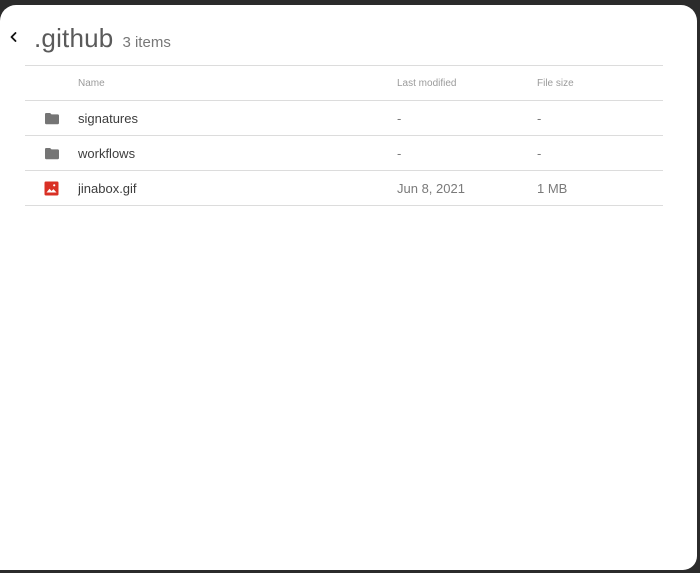 This screenshot has height=573, width=700. I want to click on file-name: jinabox.gif, so click(107, 188).